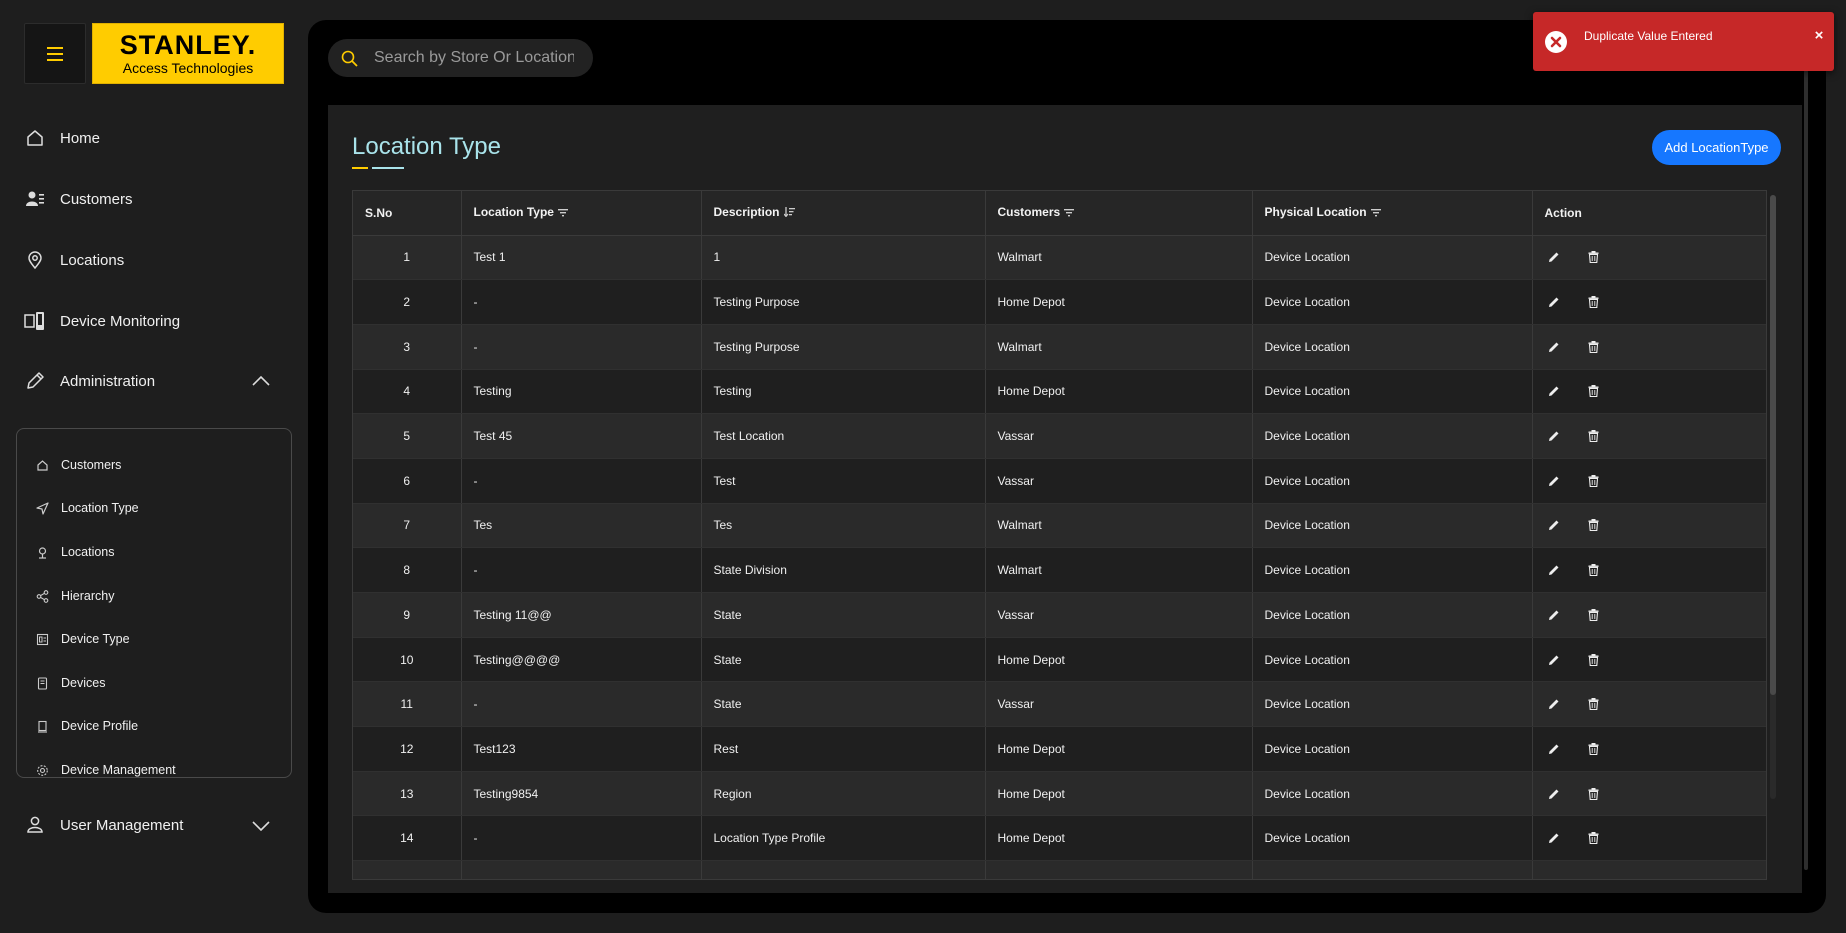  I want to click on column-header-location-type: Location Type, so click(581, 213).